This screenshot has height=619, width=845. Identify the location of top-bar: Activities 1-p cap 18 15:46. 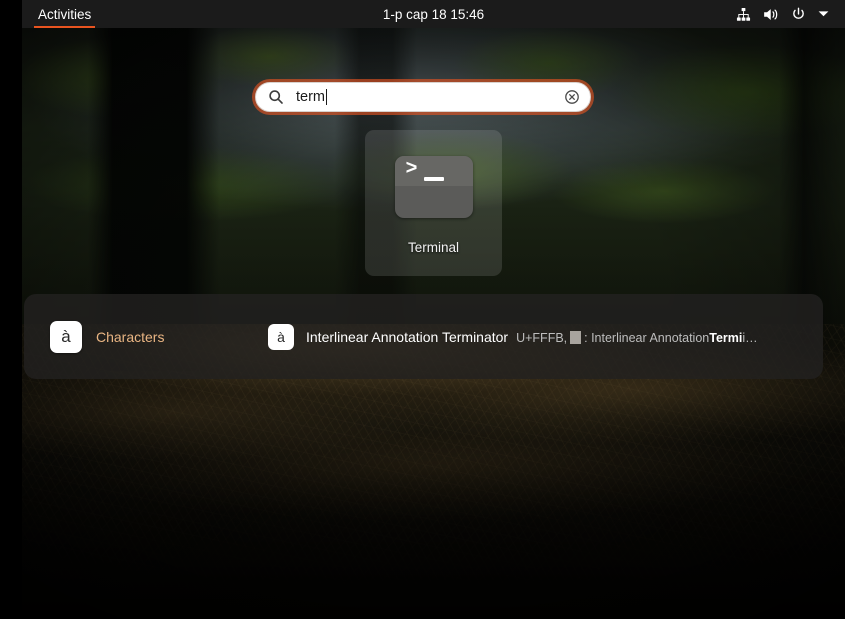
(433, 14).